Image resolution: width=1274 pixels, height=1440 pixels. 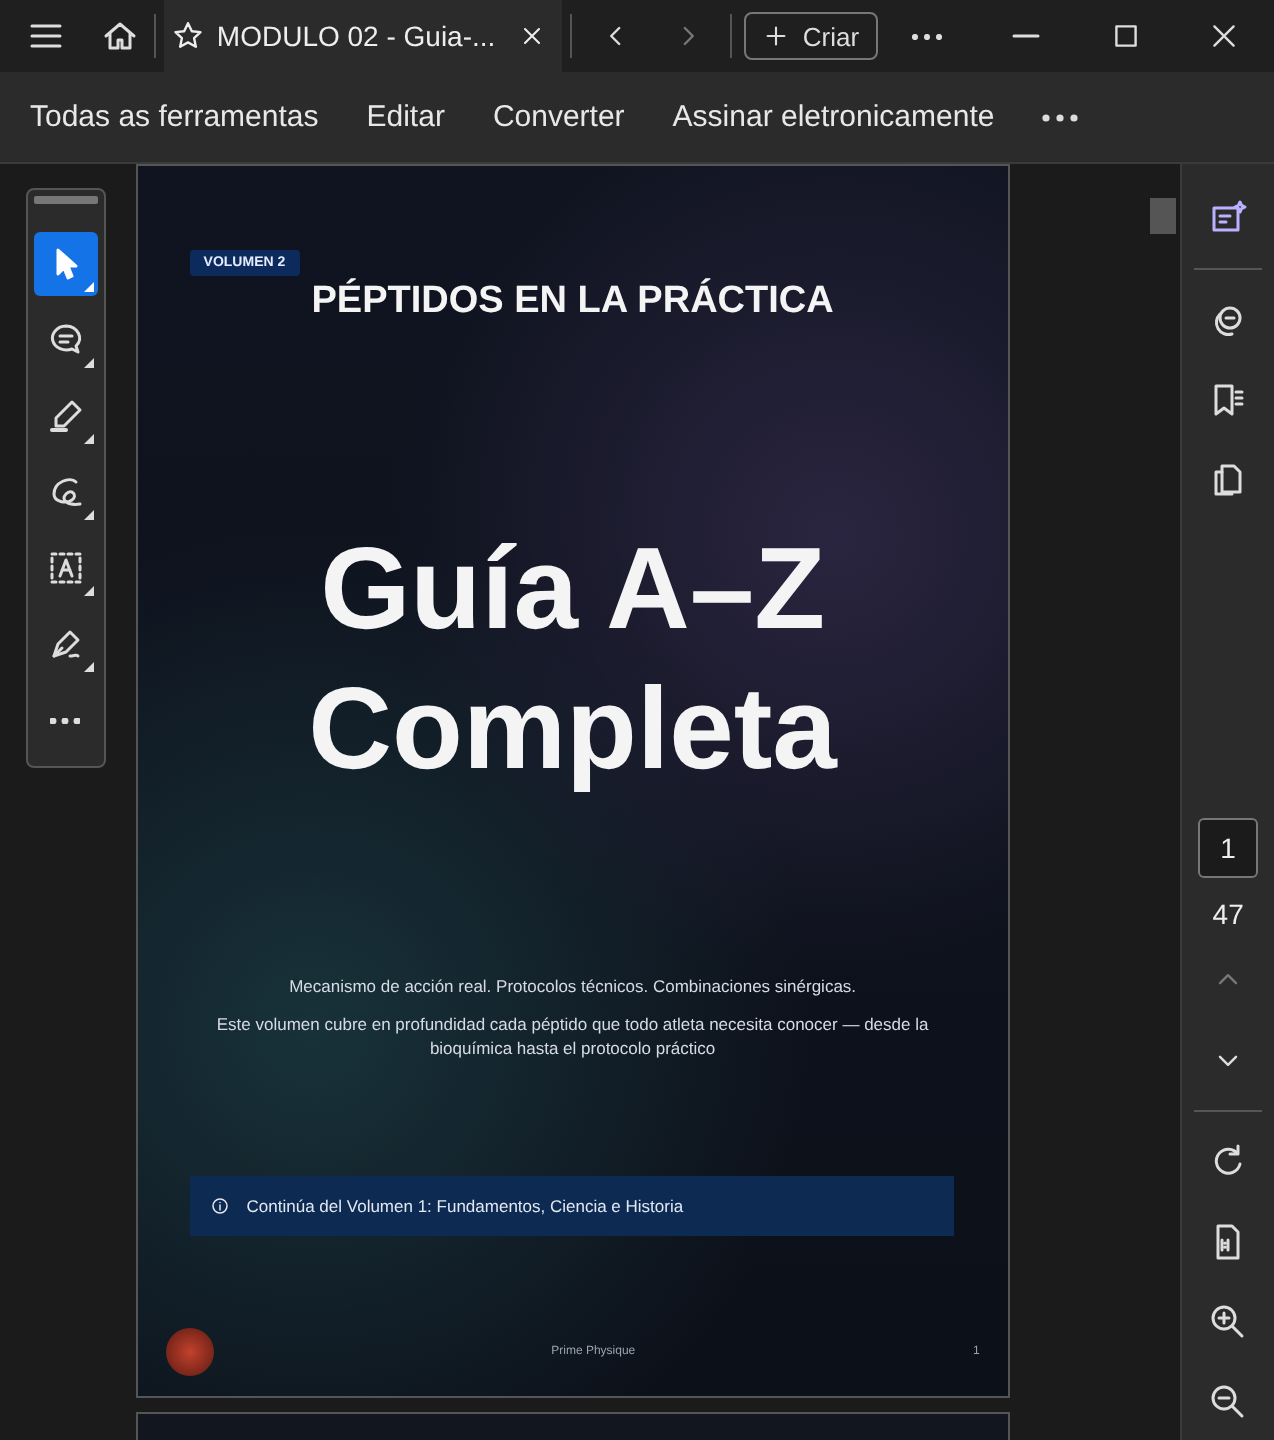 What do you see at coordinates (65, 416) in the screenshot?
I see `highlighter-icon` at bounding box center [65, 416].